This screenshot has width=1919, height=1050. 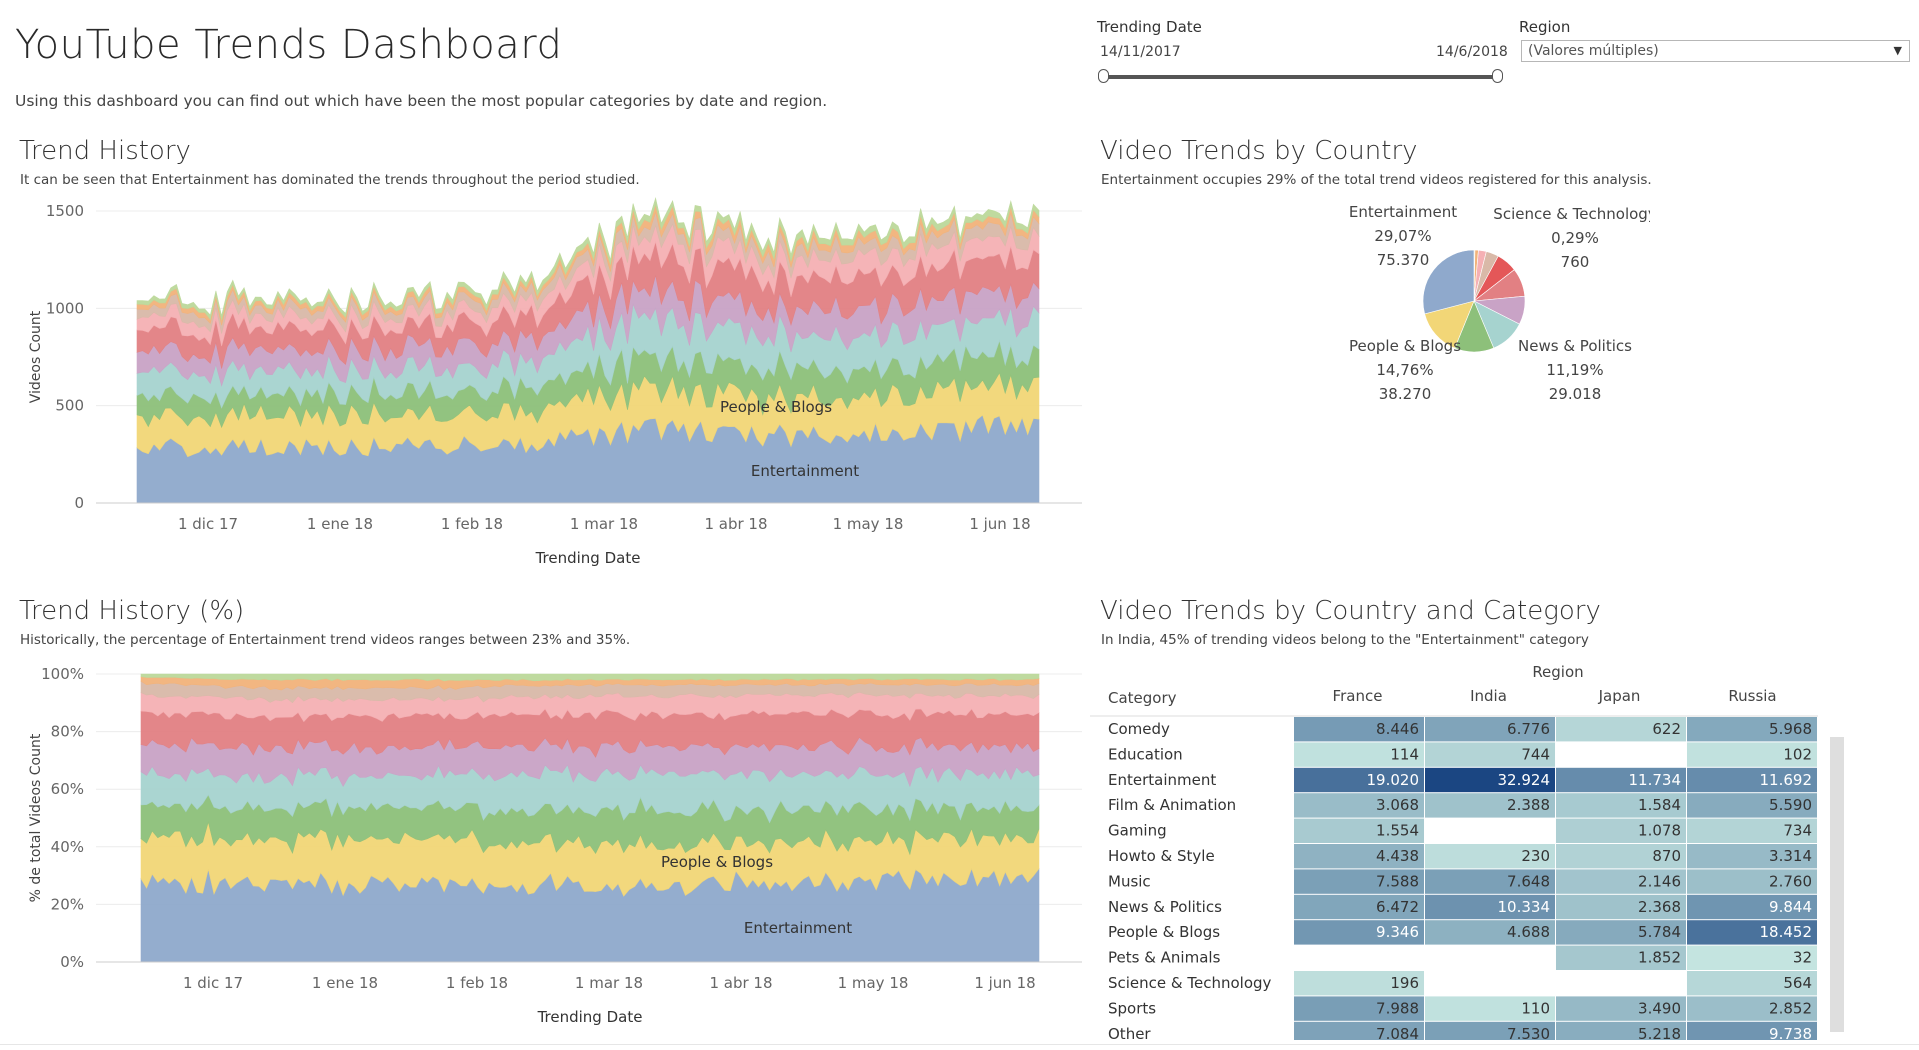 I want to click on heatmap-cell-value: 114, so click(x=1404, y=754).